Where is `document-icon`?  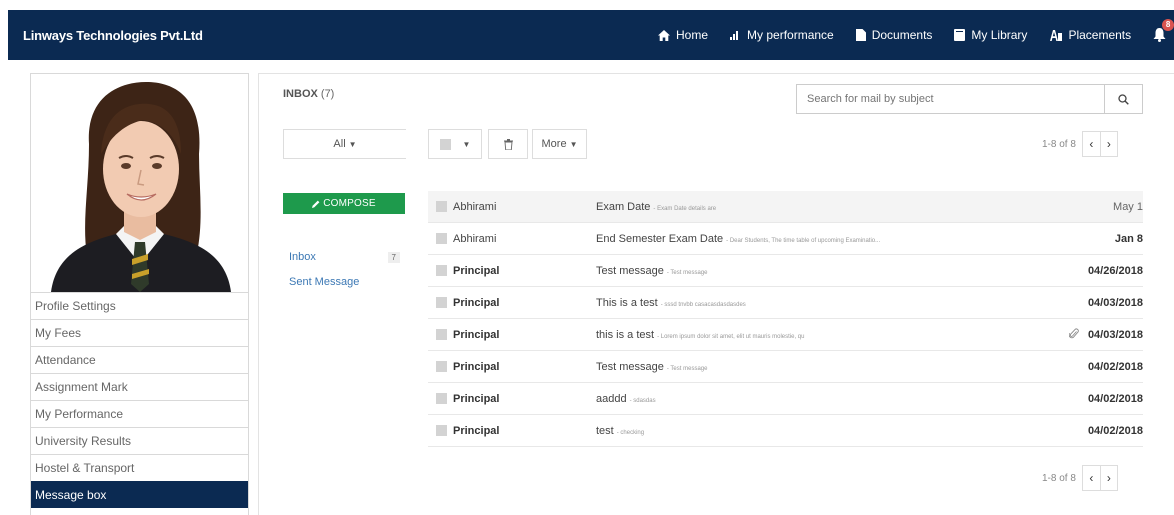
document-icon is located at coordinates (860, 35).